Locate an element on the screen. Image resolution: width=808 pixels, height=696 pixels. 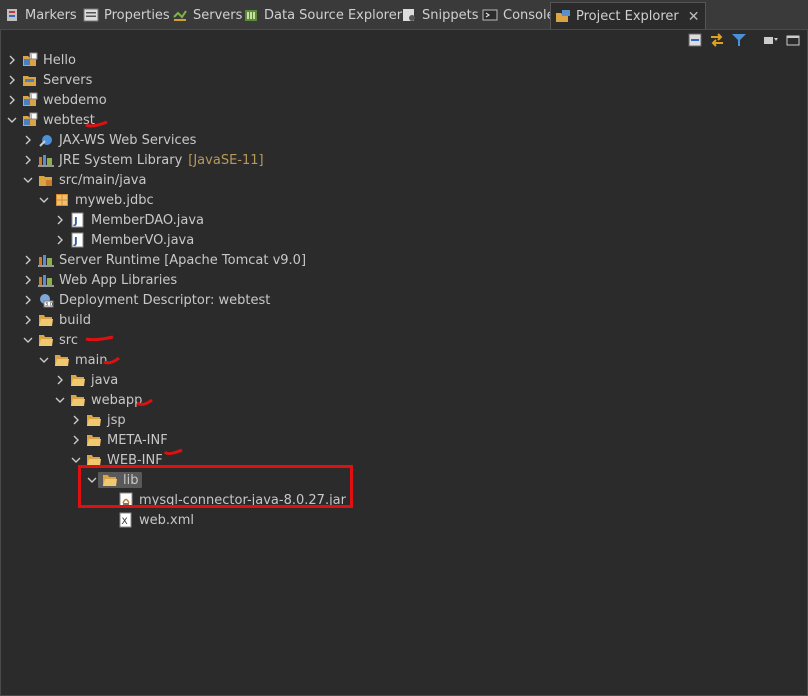
filter-icon is located at coordinates (739, 40).